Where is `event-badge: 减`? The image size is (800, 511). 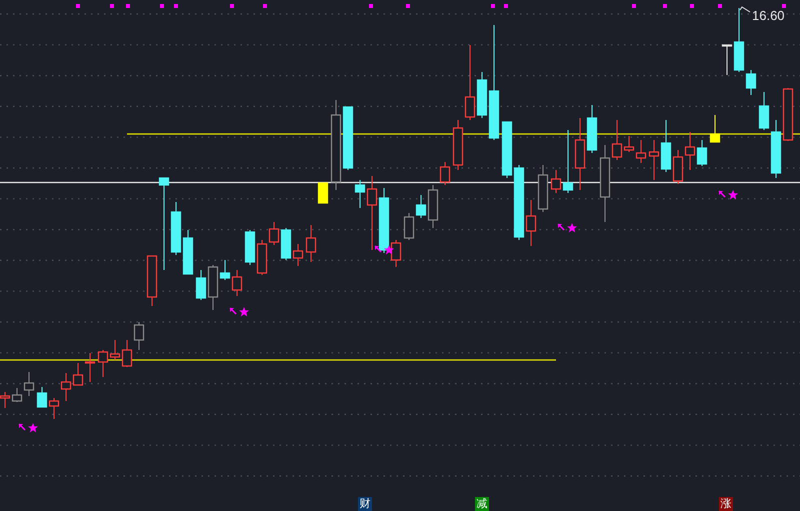 event-badge: 减 is located at coordinates (482, 504).